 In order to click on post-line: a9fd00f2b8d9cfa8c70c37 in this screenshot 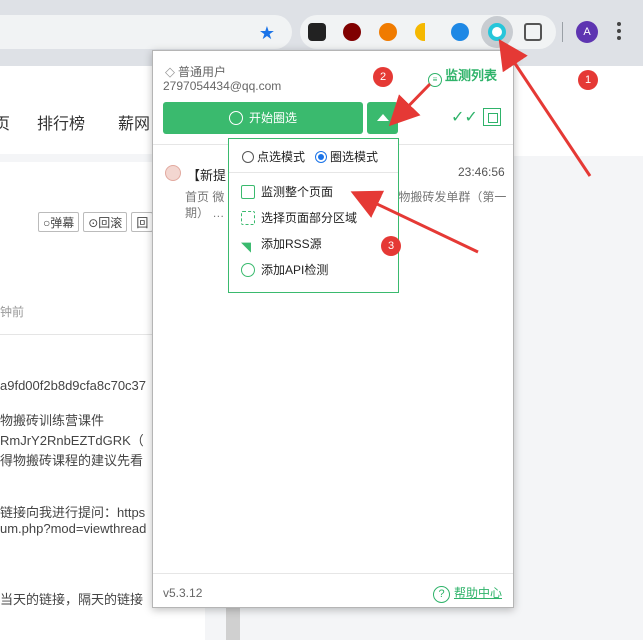, I will do `click(73, 385)`.